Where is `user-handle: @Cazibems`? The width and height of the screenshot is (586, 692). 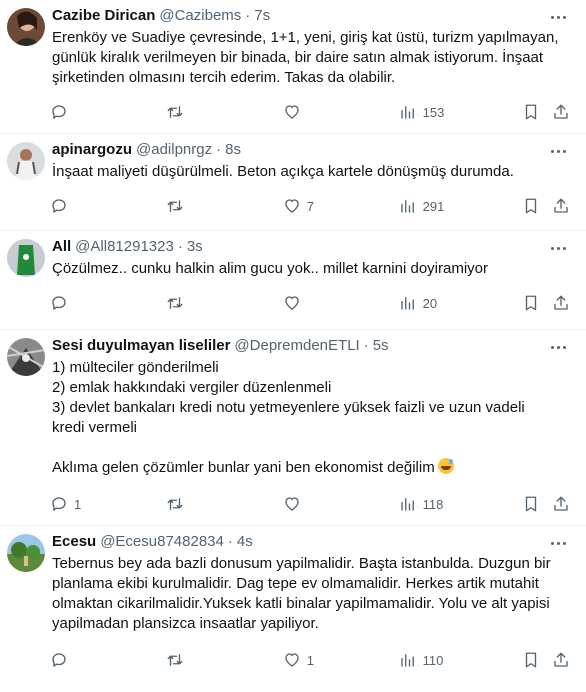
user-handle: @Cazibems is located at coordinates (200, 16).